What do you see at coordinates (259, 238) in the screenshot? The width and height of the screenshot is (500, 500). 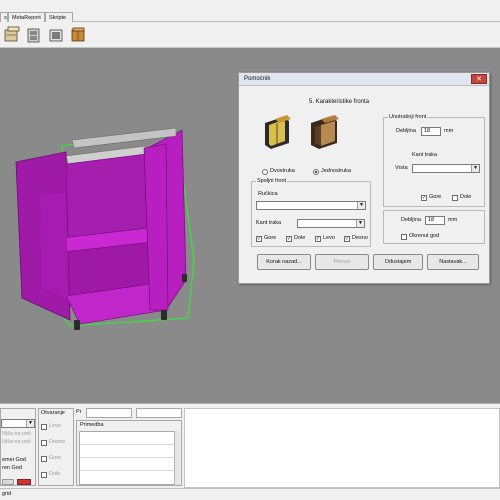 I see `checkbox-outer-top-box: ✓` at bounding box center [259, 238].